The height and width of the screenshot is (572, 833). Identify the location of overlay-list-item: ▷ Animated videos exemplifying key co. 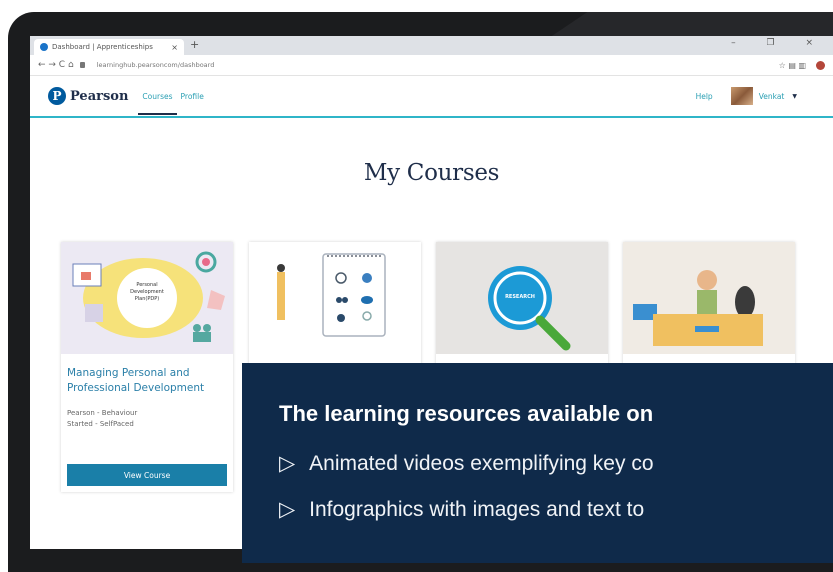
(466, 463).